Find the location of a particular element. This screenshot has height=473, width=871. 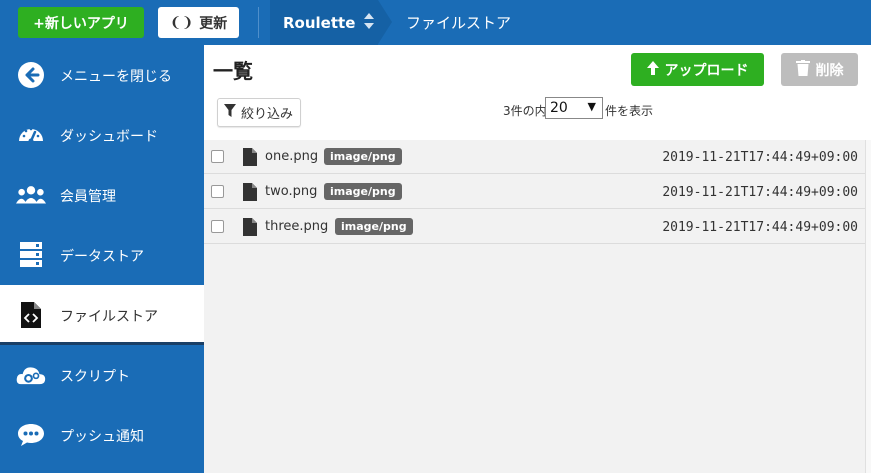

breadcrumb: ファイルストア is located at coordinates (459, 23).